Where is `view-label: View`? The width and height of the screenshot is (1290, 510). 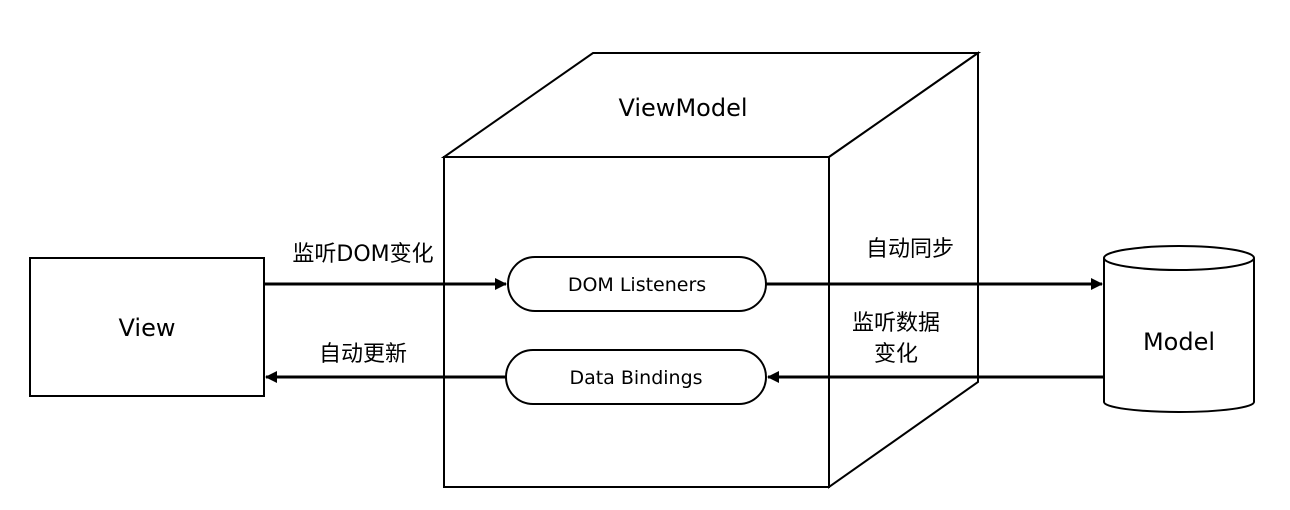 view-label: View is located at coordinates (147, 328).